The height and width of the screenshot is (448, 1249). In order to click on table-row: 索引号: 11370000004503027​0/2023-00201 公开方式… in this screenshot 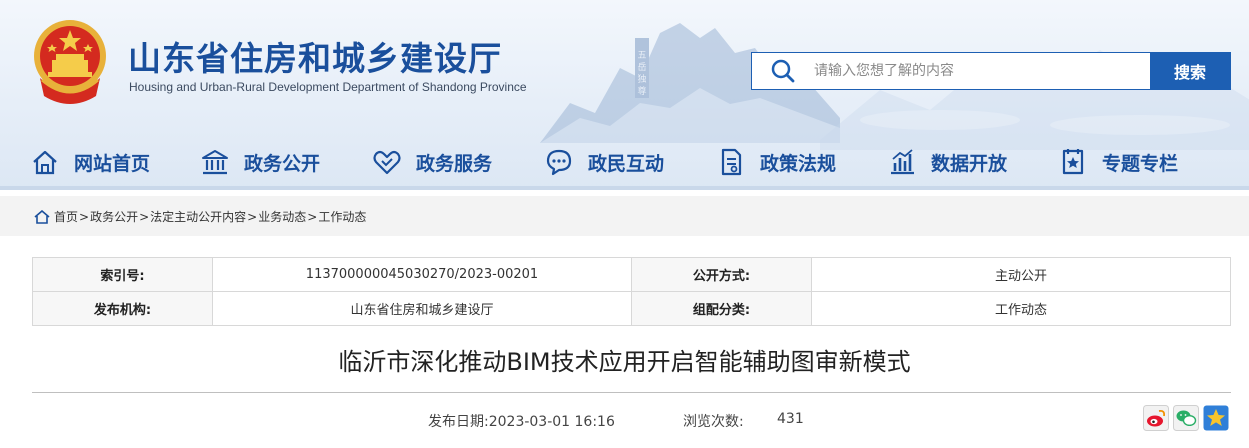, I will do `click(631, 274)`.